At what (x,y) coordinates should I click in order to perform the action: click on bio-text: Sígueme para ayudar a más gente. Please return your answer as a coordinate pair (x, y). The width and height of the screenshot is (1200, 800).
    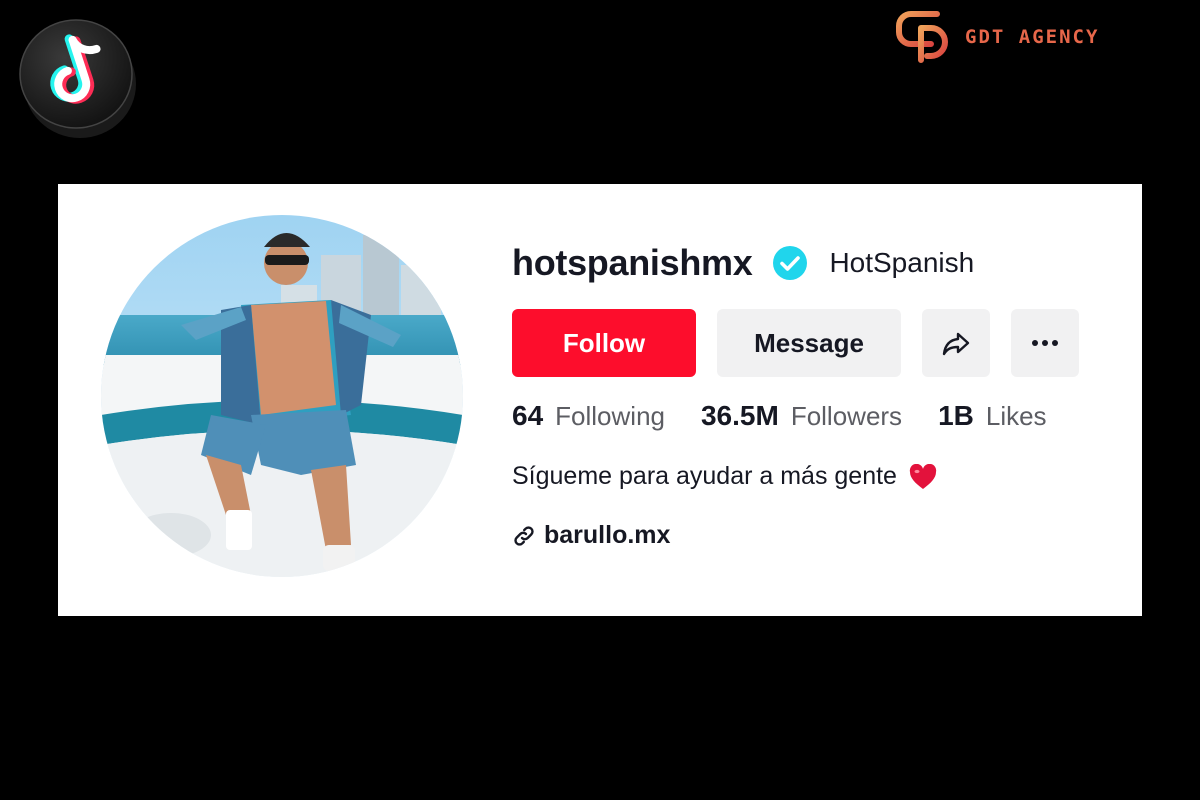
    Looking at the image, I should click on (704, 476).